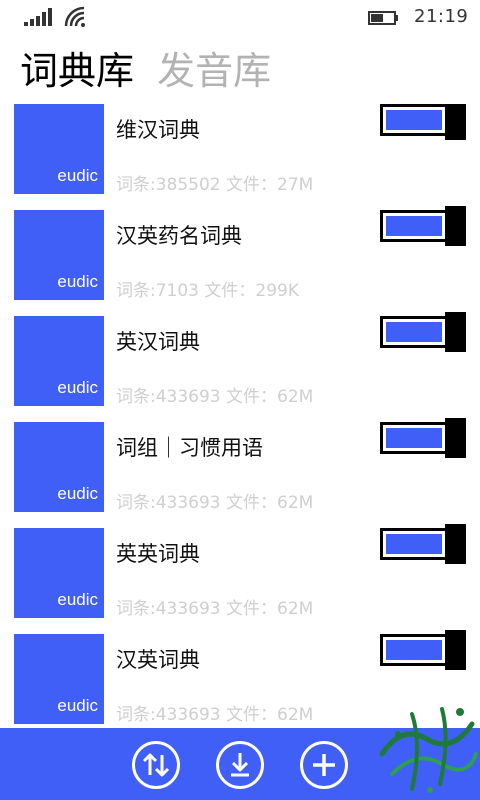 The image size is (480, 800). I want to click on download-icon, so click(240, 765).